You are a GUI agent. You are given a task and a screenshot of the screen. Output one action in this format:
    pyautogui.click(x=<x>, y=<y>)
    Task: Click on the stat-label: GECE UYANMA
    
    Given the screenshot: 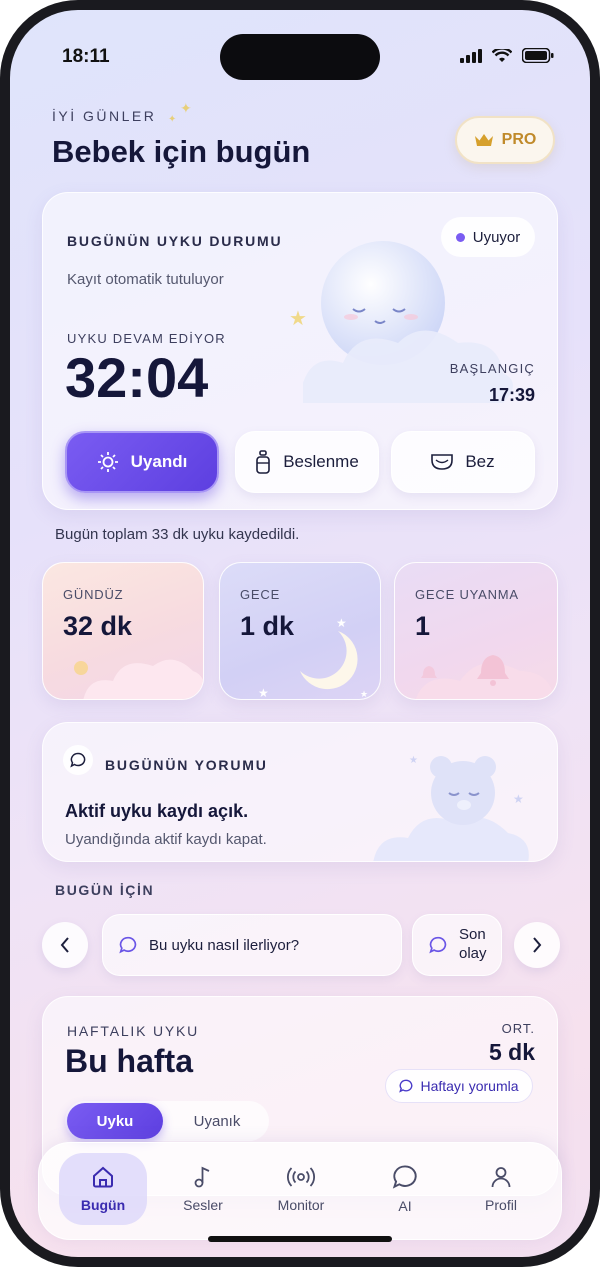 What is the action you would take?
    pyautogui.click(x=467, y=594)
    